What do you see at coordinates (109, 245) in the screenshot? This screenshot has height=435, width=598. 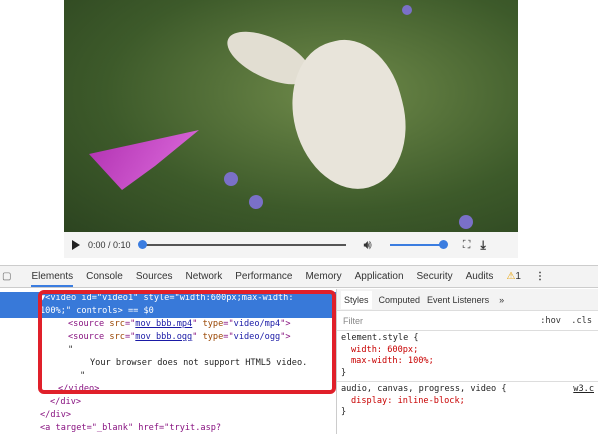 I see `time-display: 0:00 / 0:10` at bounding box center [109, 245].